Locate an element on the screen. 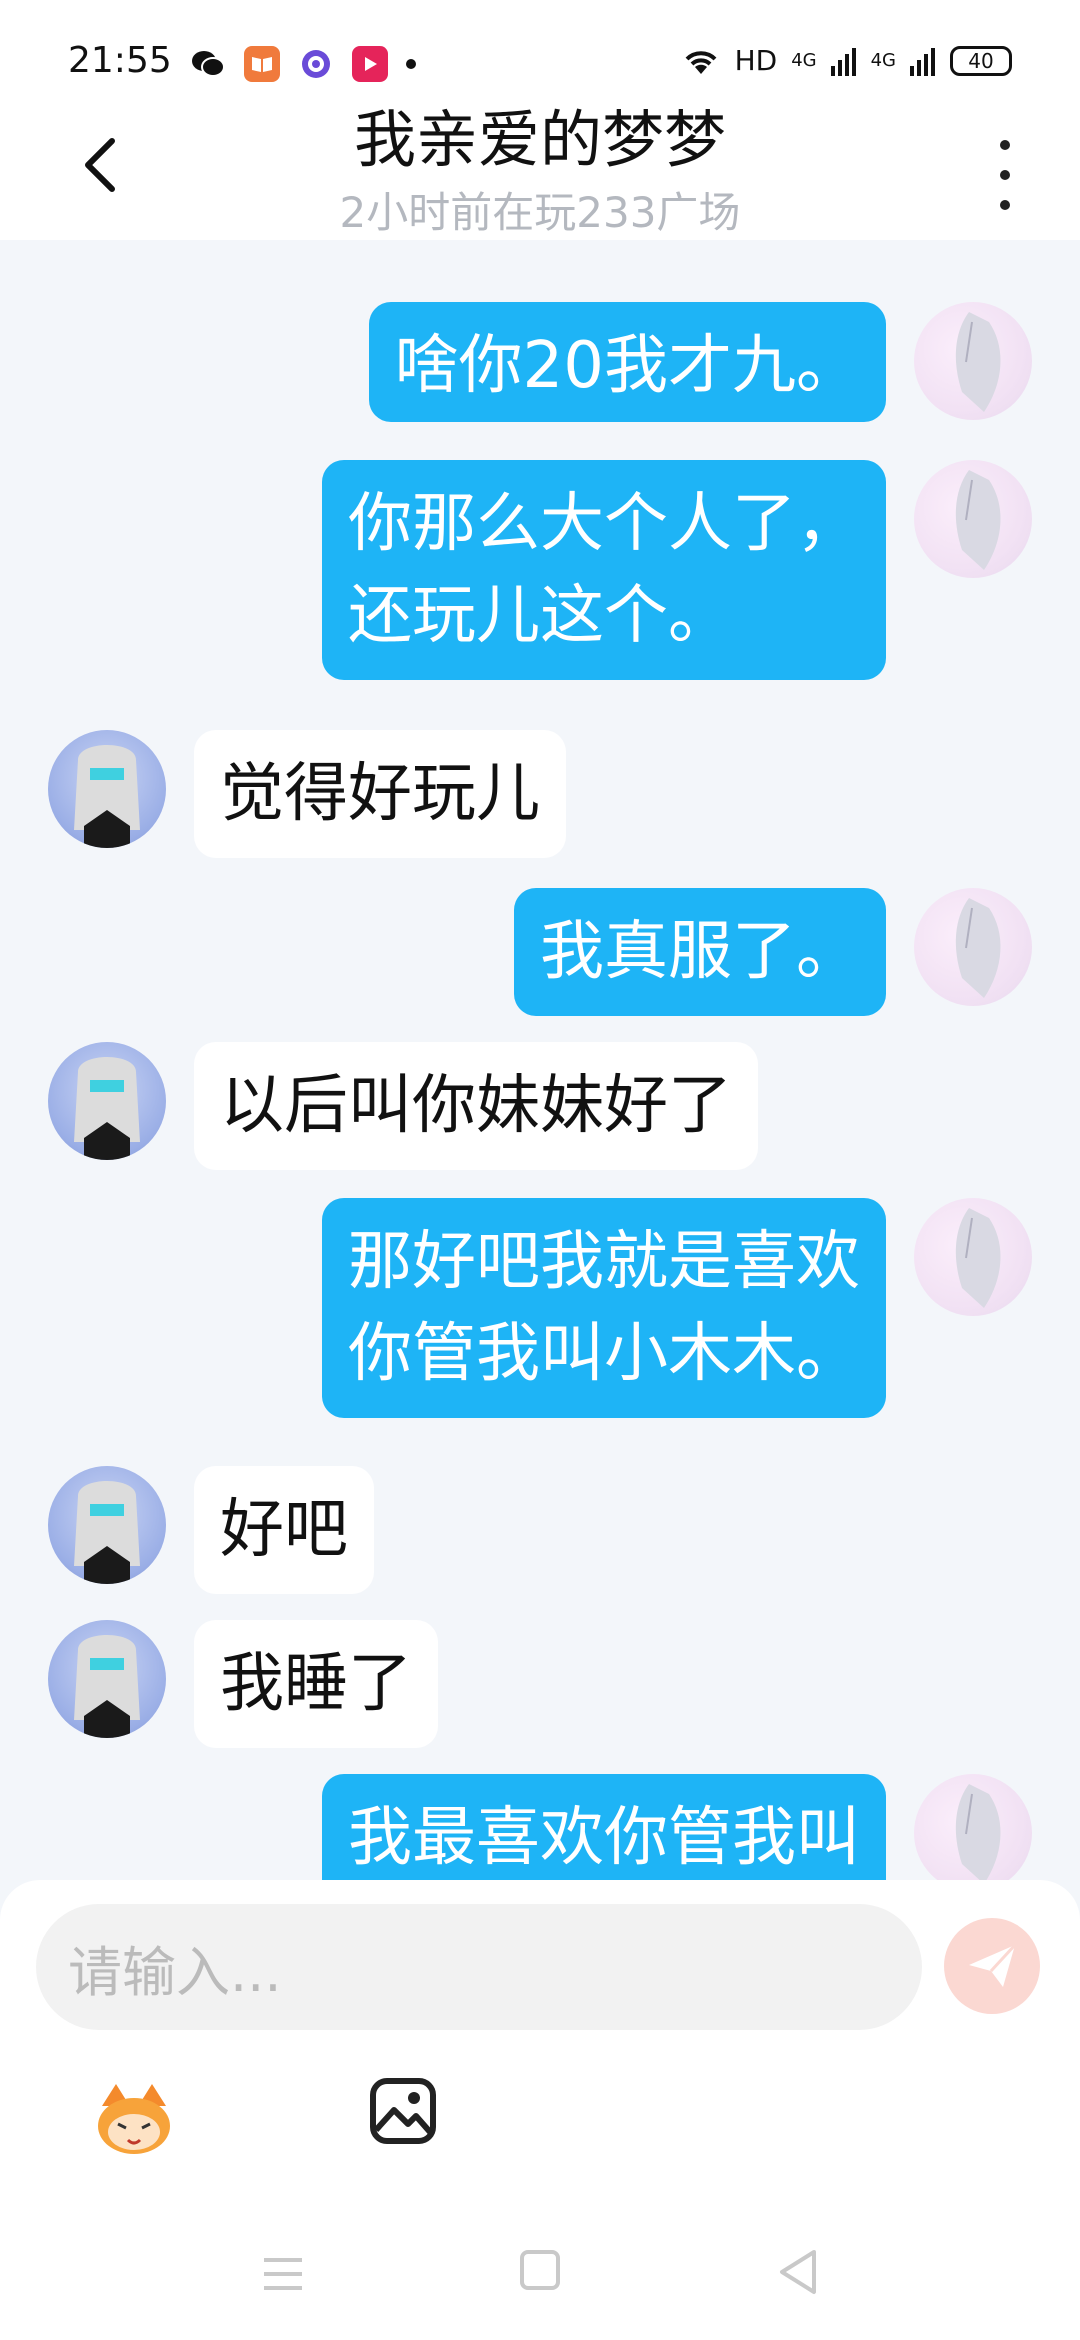 This screenshot has width=1080, height=2340. more-options-button is located at coordinates (1005, 175).